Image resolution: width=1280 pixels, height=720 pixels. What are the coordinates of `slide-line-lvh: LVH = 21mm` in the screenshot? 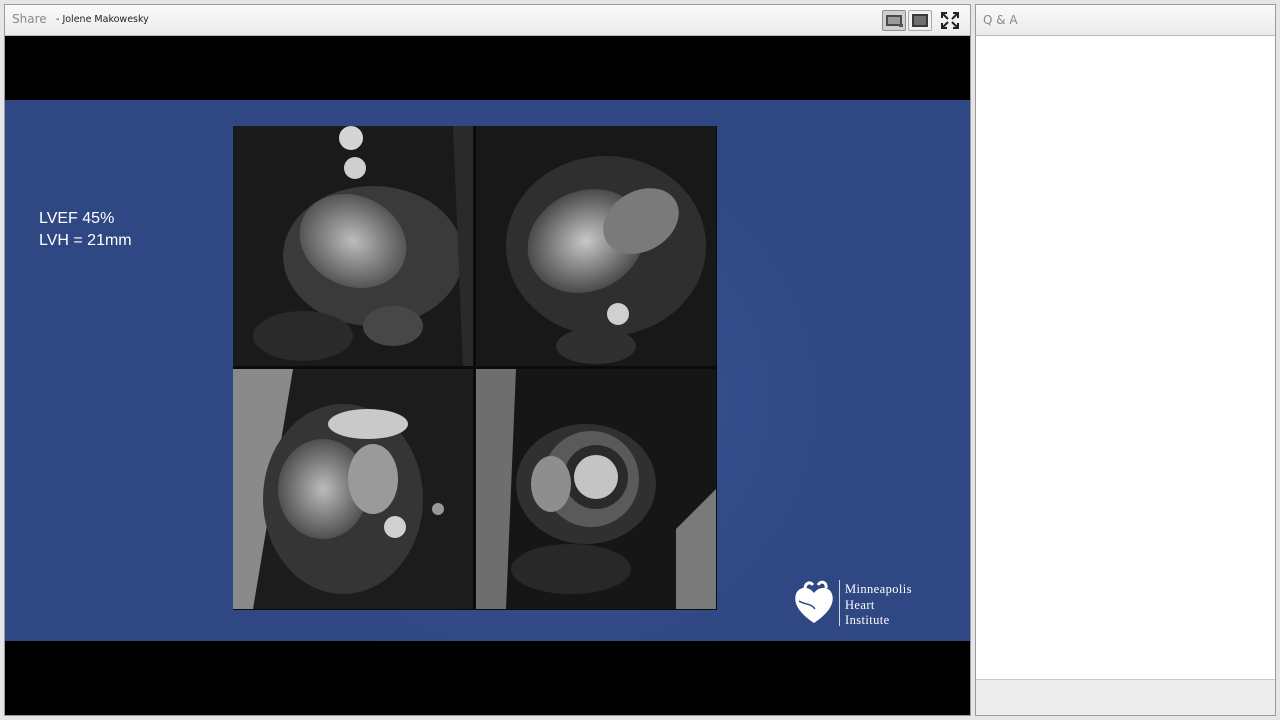 It's located at (85, 240).